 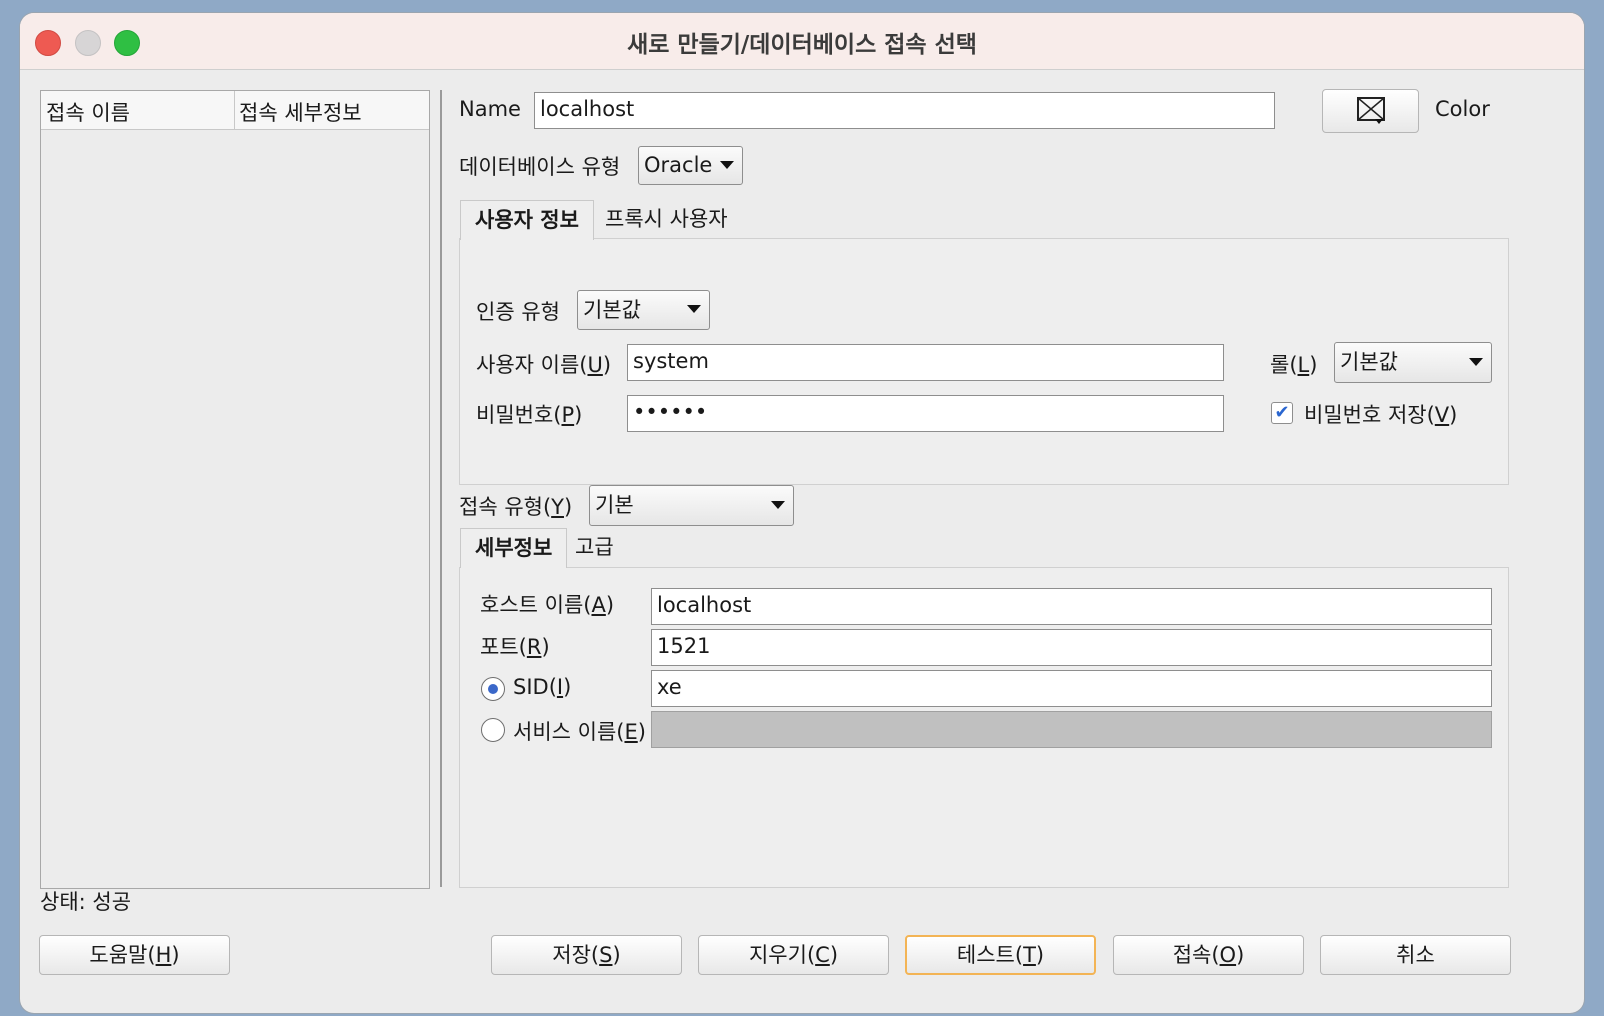 What do you see at coordinates (666, 220) in the screenshot?
I see `tab-proxy-user: 프록시 사용자` at bounding box center [666, 220].